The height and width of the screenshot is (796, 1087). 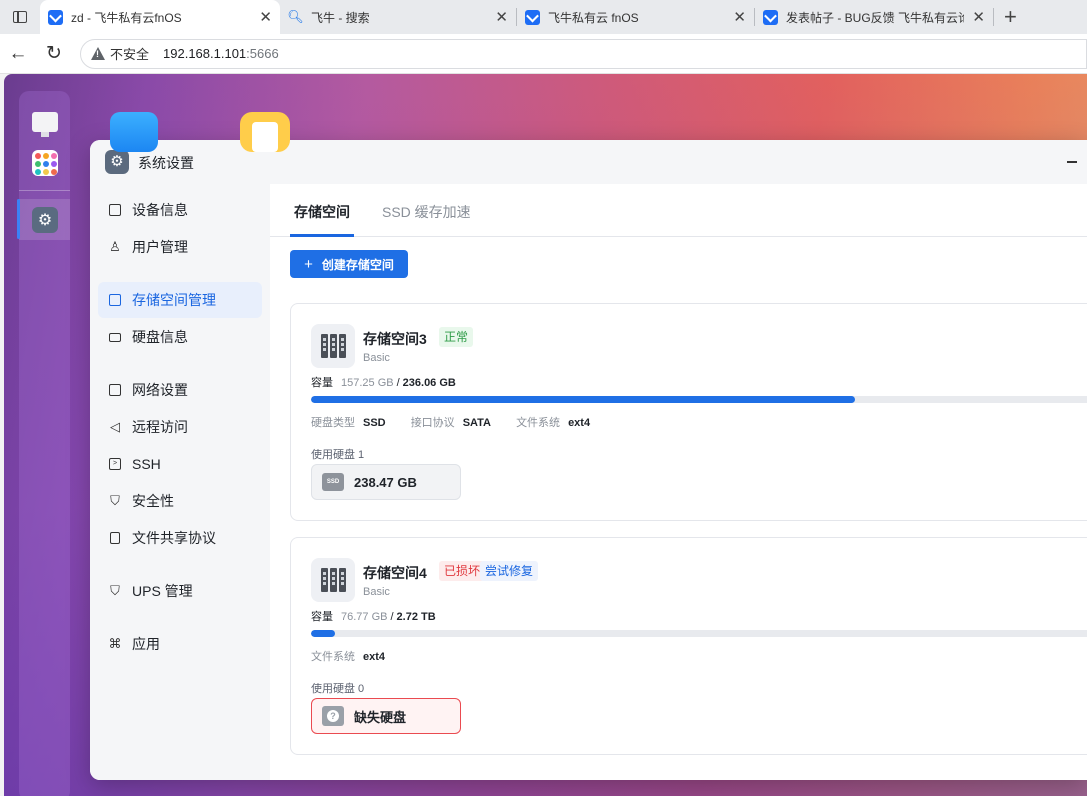 I want to click on browser-tab-1: zd - 飞牛私有云fnOS ✕, so click(x=160, y=17).